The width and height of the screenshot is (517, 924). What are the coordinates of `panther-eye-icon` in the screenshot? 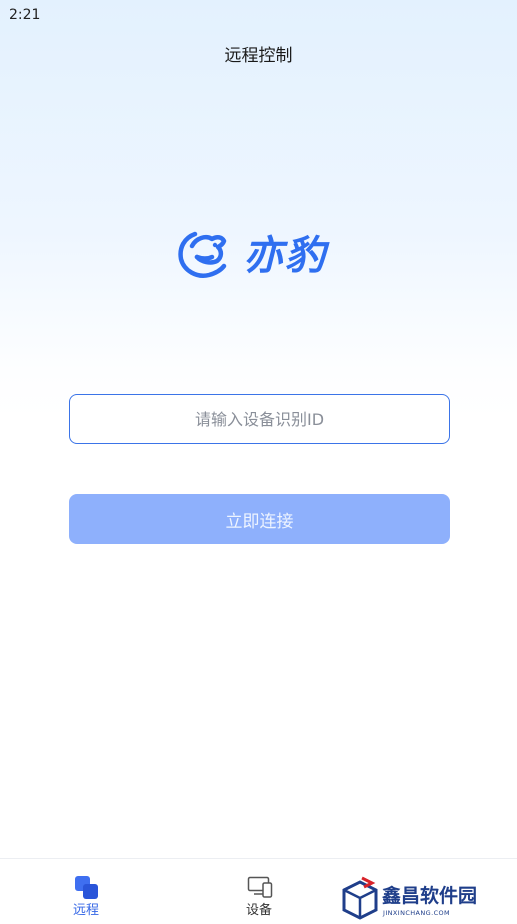 It's located at (215, 245).